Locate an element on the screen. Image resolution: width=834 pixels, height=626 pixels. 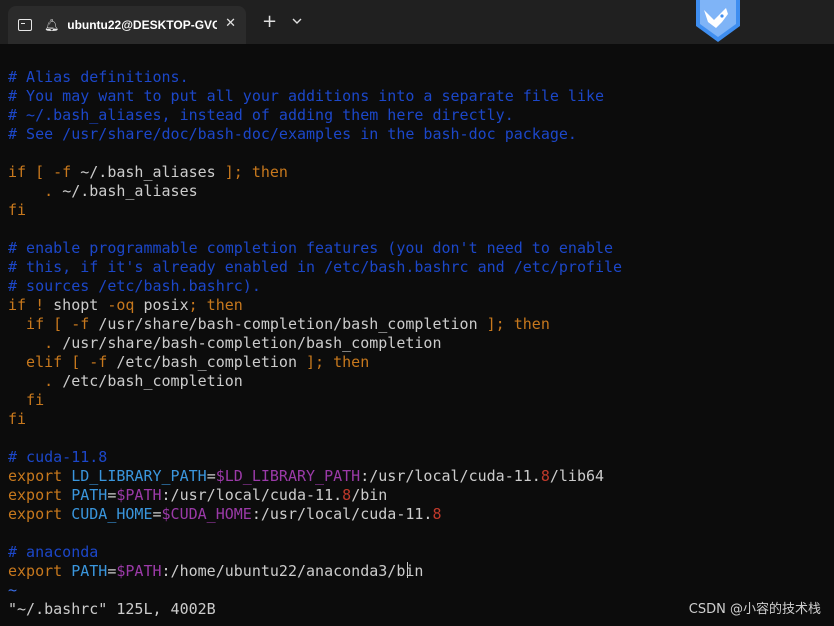
code-token: # cuda-11.8 is located at coordinates (58, 457).